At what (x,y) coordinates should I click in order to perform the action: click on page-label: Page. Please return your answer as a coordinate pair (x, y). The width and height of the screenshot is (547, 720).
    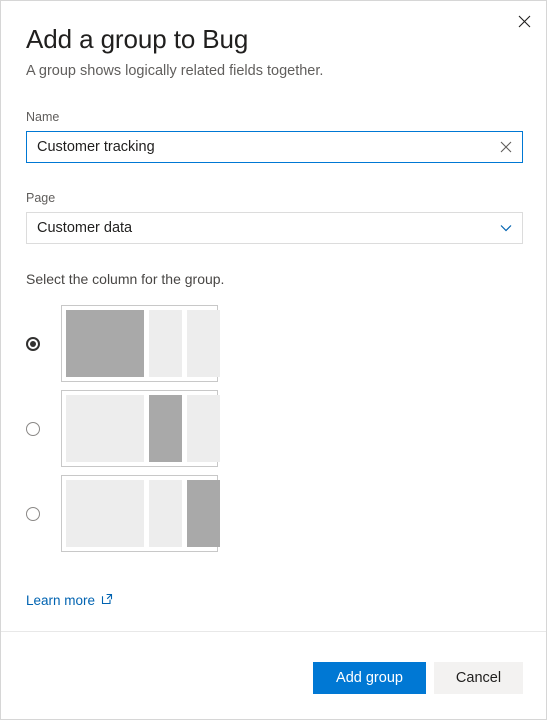
    Looking at the image, I should click on (41, 198).